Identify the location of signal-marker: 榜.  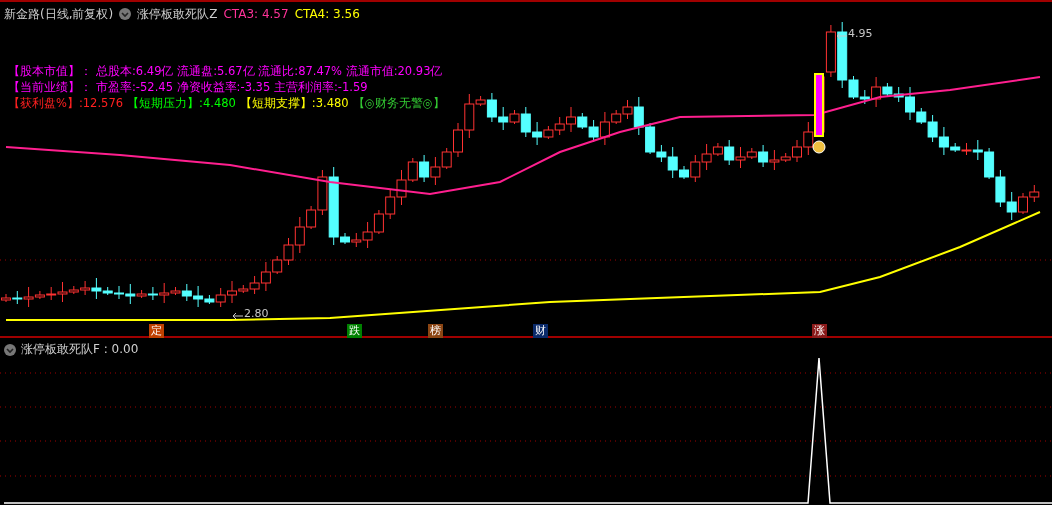
(435, 331).